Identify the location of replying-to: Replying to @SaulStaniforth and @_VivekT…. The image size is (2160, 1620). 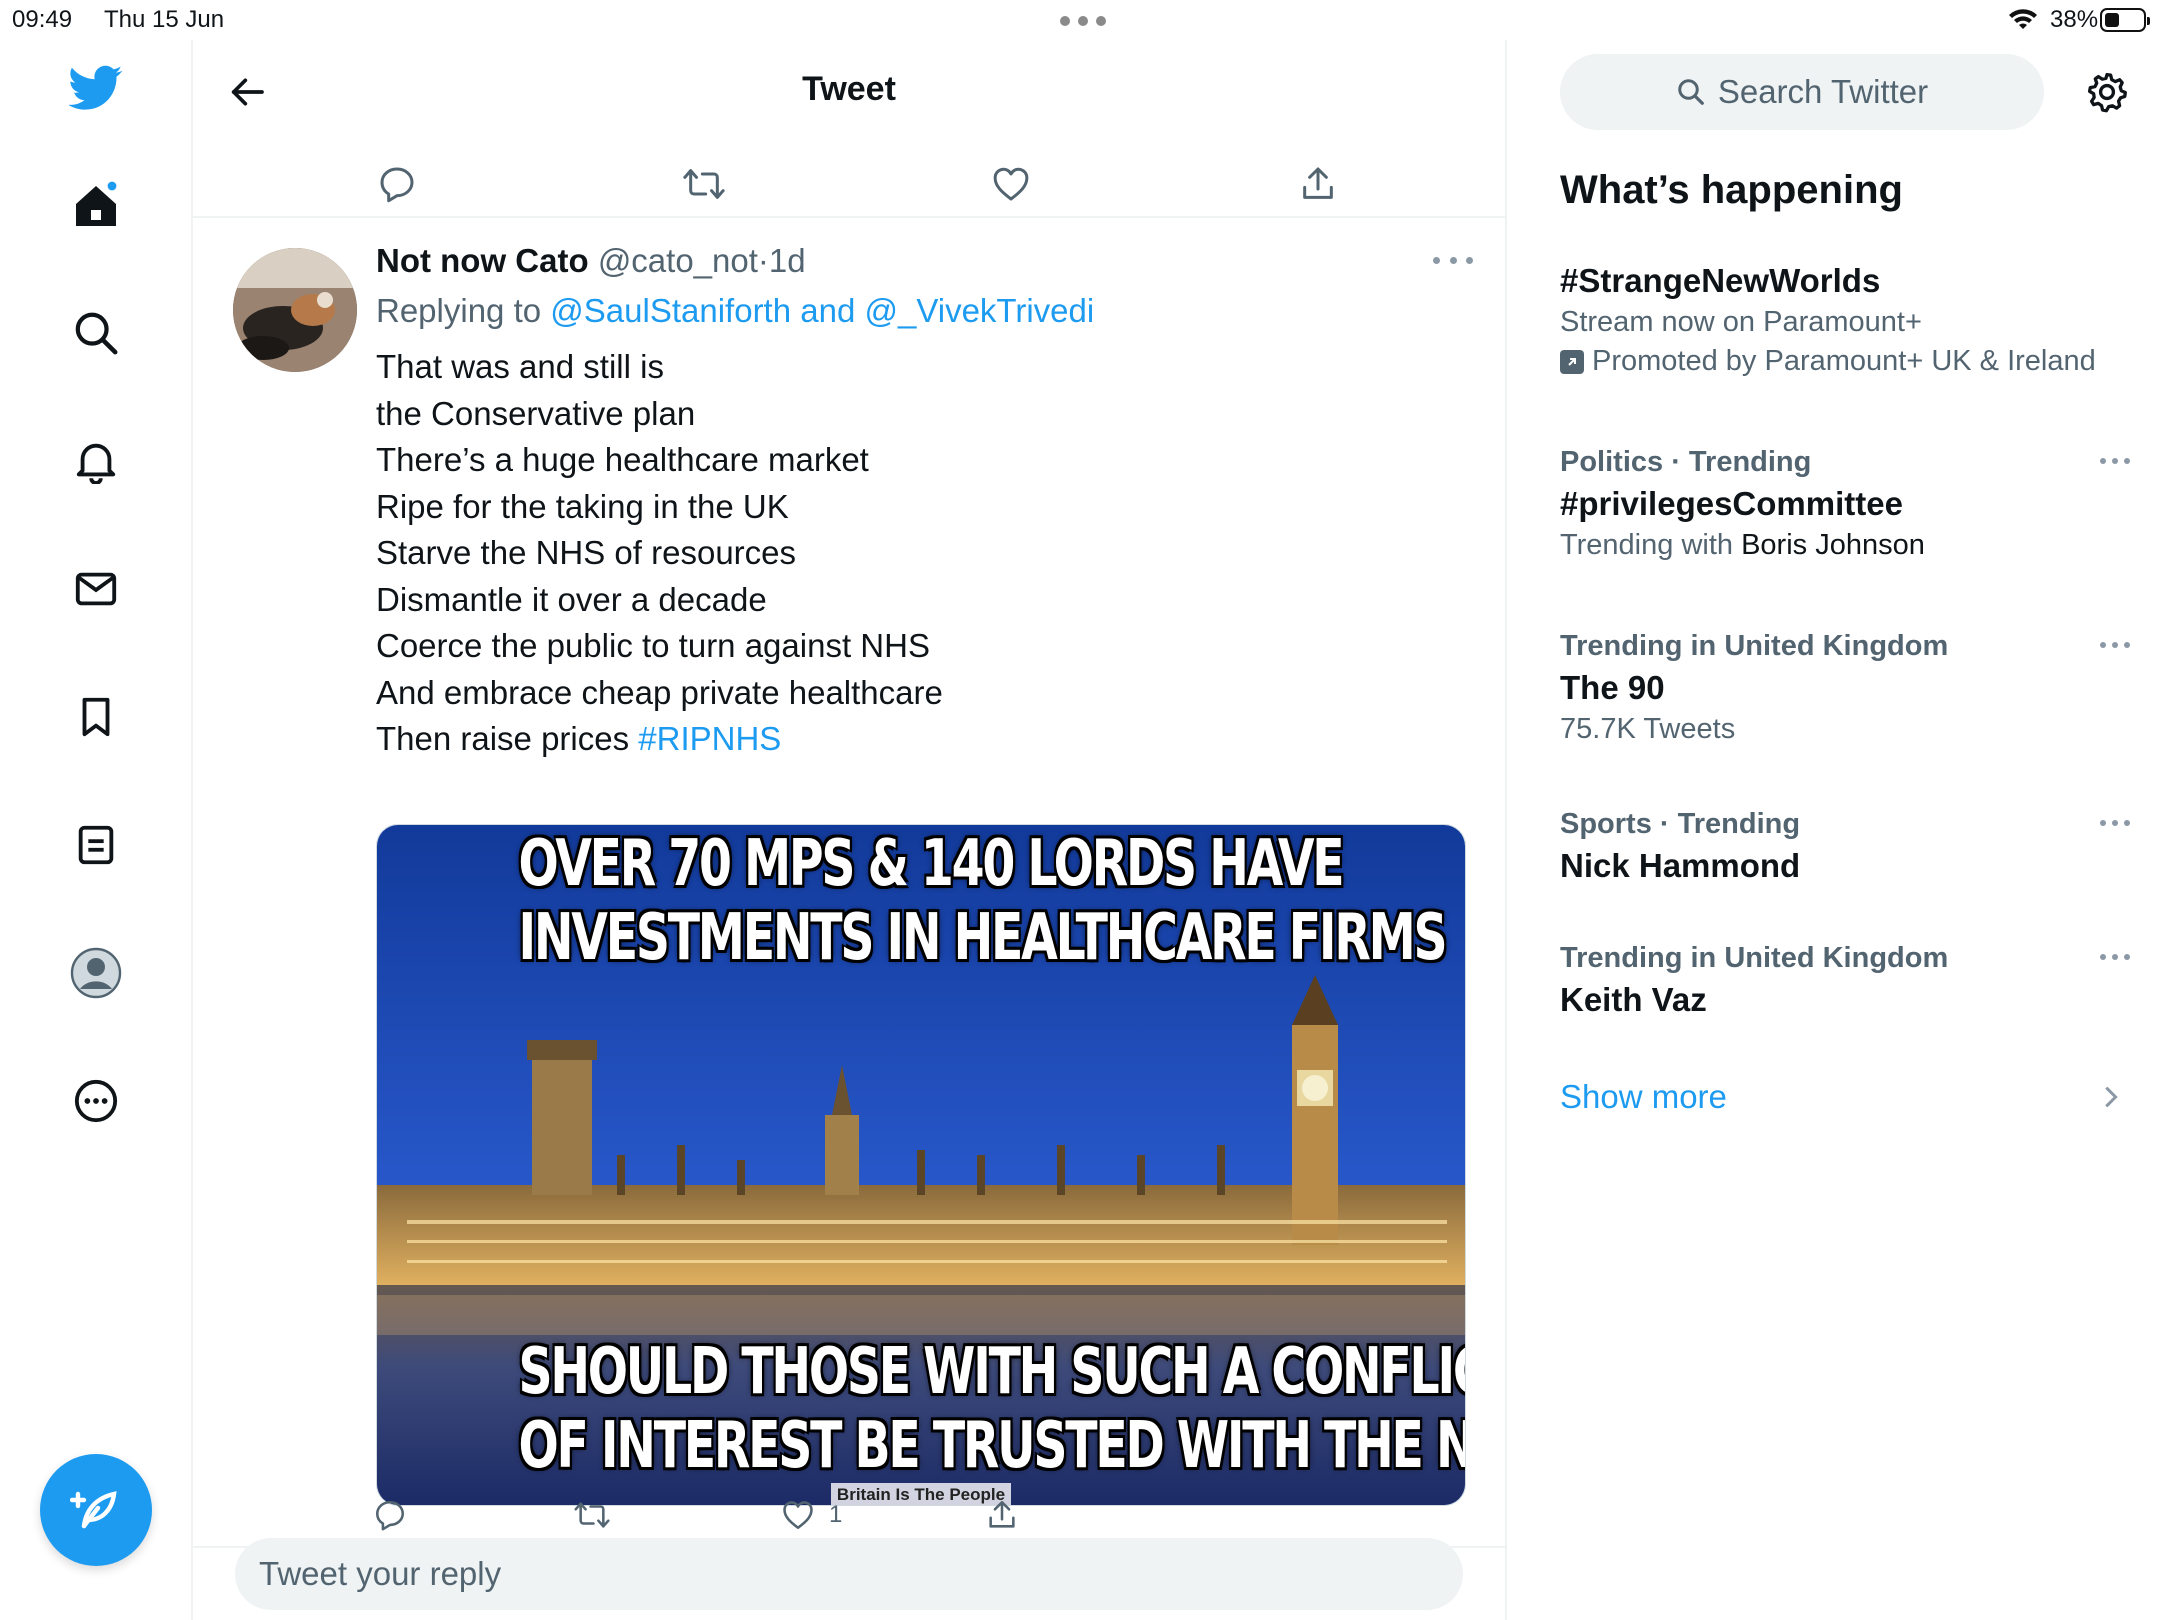
(735, 311).